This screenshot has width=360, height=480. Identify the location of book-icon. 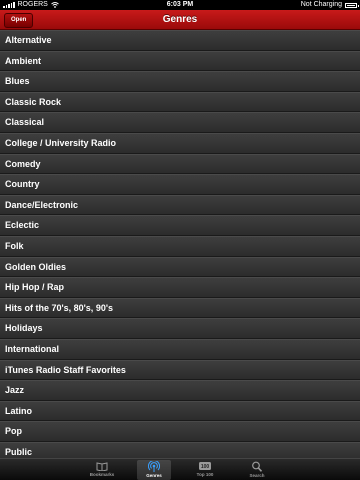
(102, 466).